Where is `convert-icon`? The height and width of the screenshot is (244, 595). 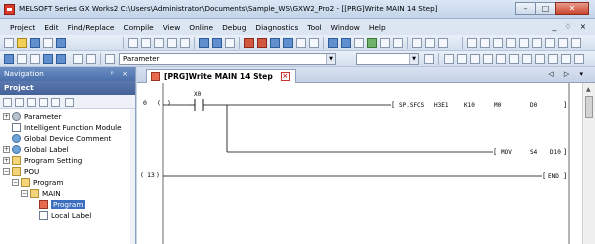
convert-icon is located at coordinates (333, 43).